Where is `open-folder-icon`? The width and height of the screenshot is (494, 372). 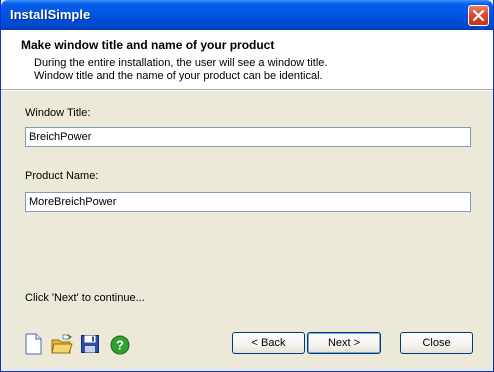
open-folder-icon is located at coordinates (62, 344).